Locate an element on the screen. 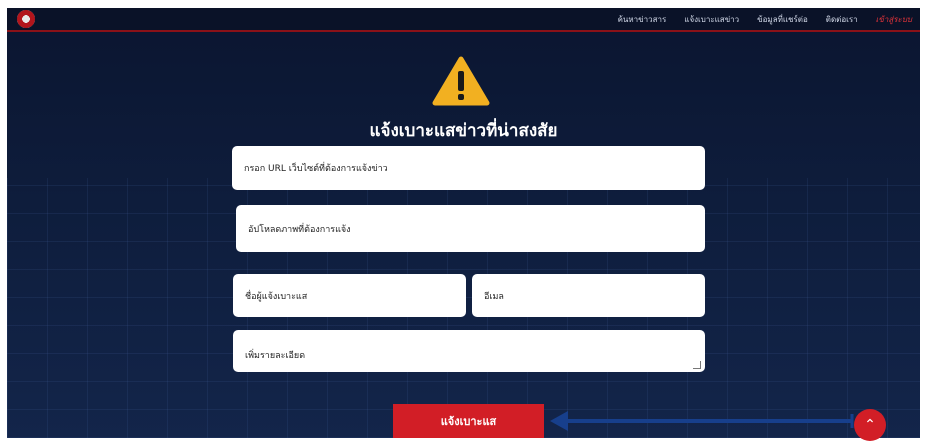  nav-item-login: เข้าสู่ระบบ is located at coordinates (894, 19).